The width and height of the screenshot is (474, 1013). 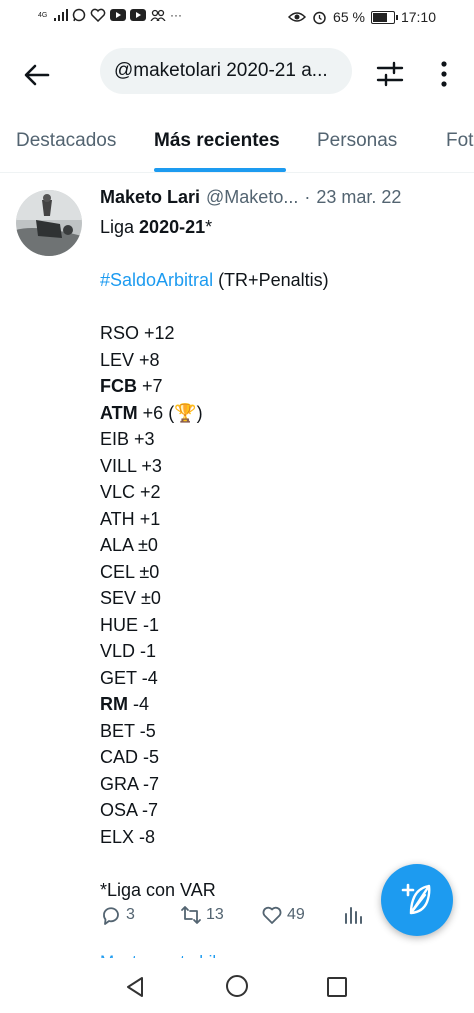 What do you see at coordinates (149, 359) in the screenshot?
I see `team-balance: +8` at bounding box center [149, 359].